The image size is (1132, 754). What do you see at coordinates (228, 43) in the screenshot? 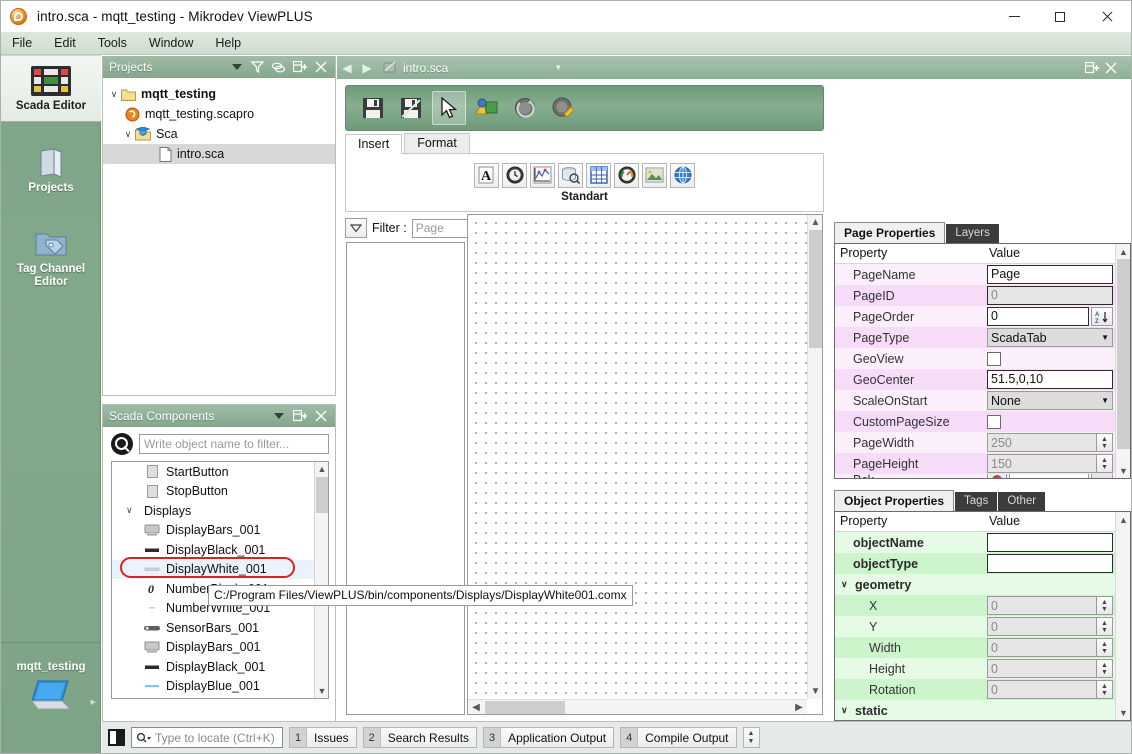
I see `menu-help: Help` at bounding box center [228, 43].